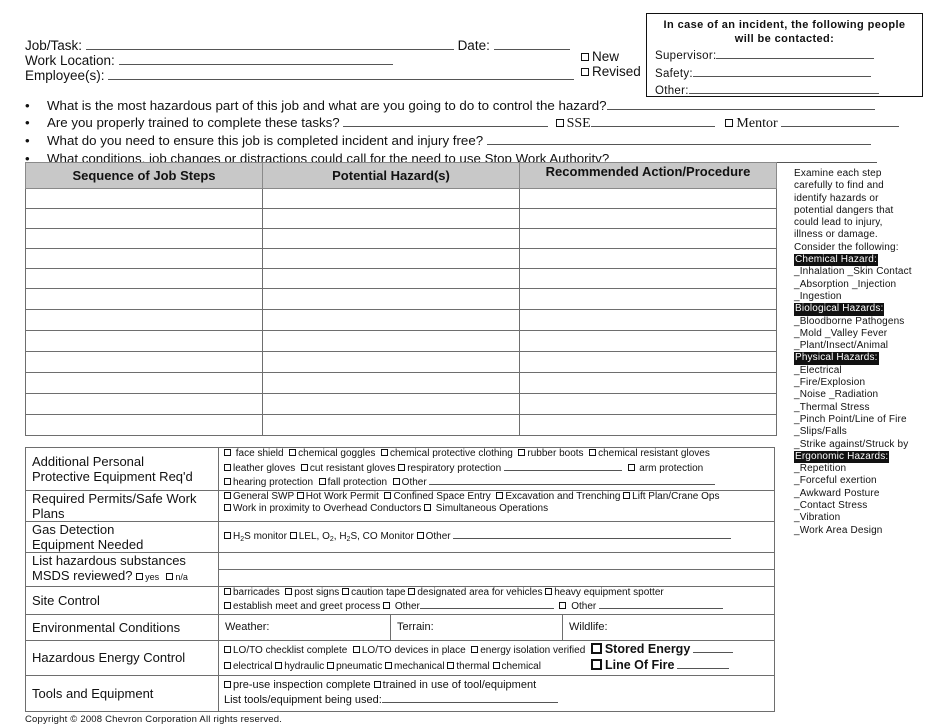 The height and width of the screenshot is (728, 942). I want to click on energy-opt: pneumatic, so click(354, 666).